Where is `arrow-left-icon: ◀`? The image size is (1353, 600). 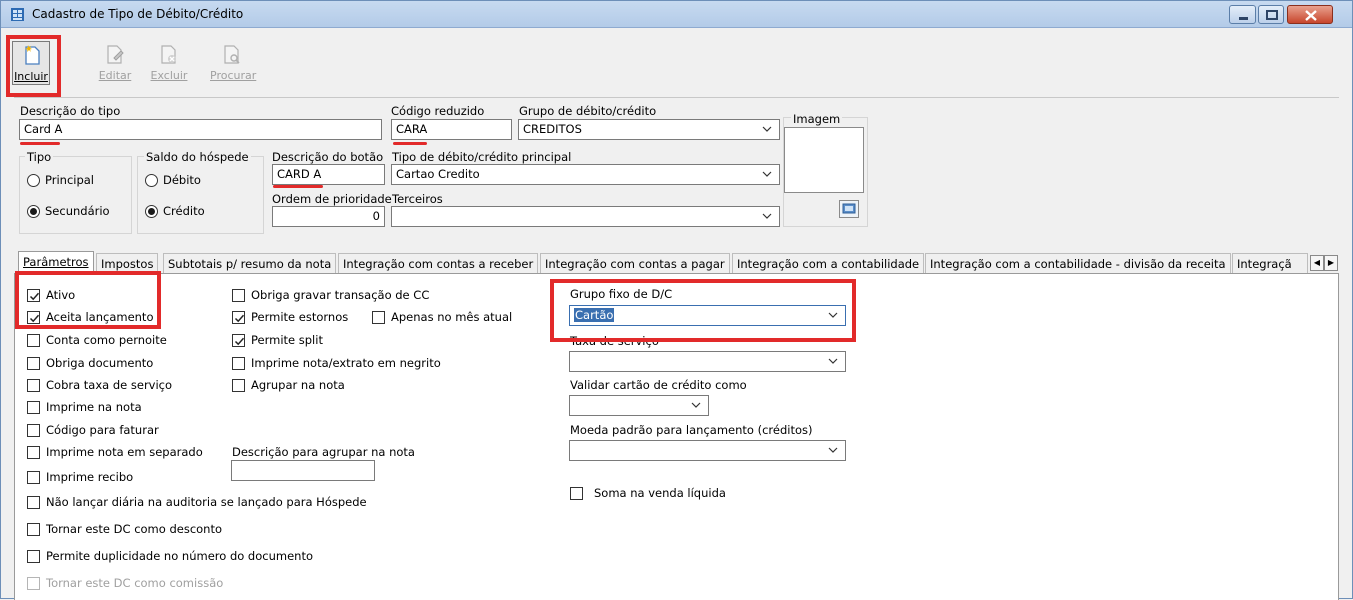 arrow-left-icon: ◀ is located at coordinates (1317, 262).